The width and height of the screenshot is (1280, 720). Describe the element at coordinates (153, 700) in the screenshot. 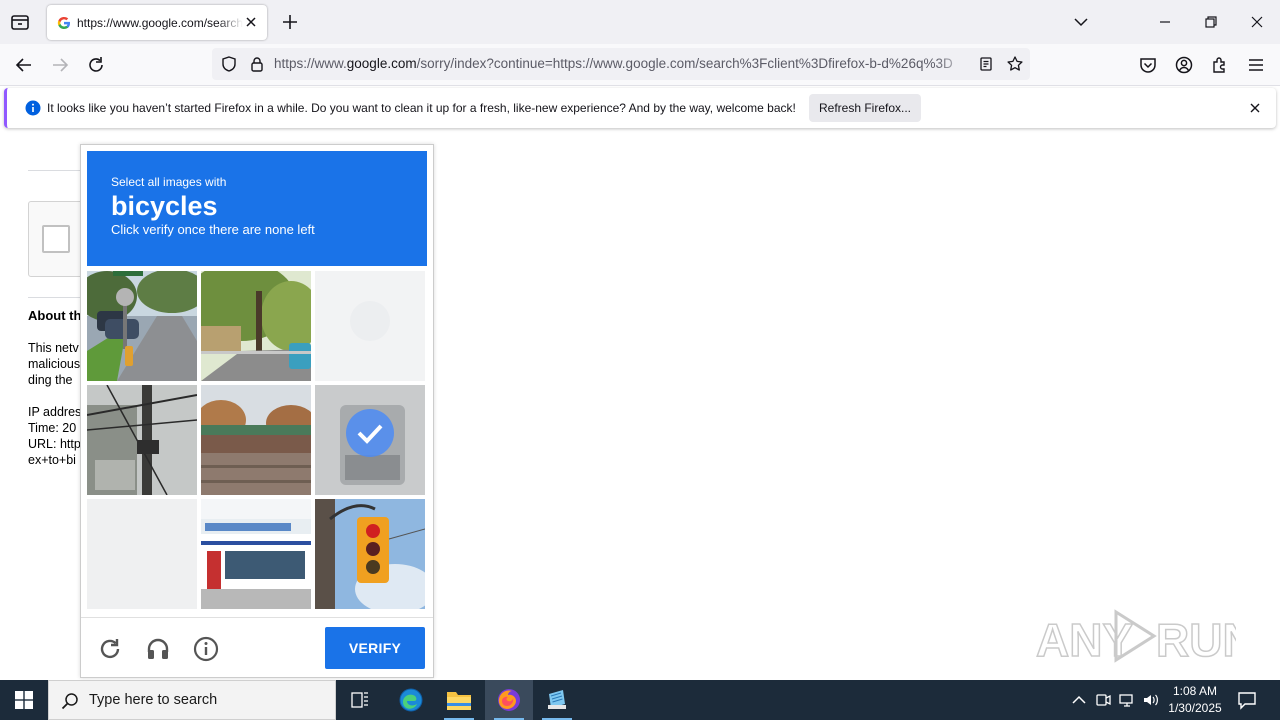

I see `search-placeholder: Type here to search` at that location.